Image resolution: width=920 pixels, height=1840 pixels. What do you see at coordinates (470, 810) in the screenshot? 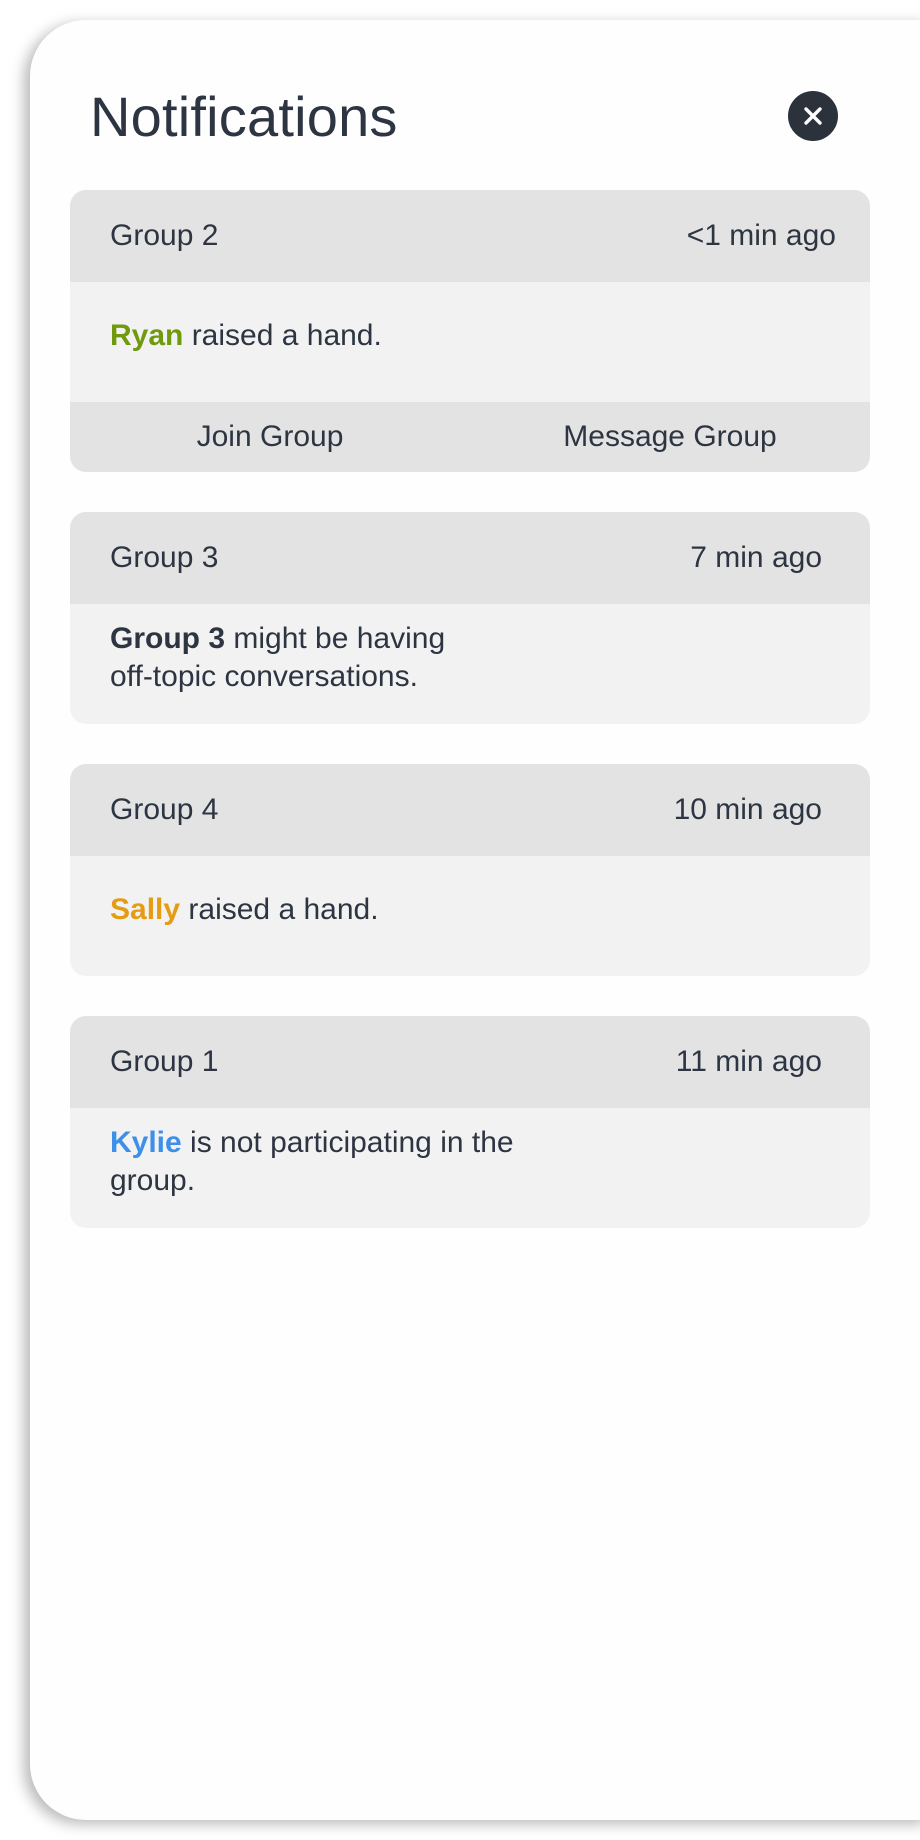
I see `card-header: Group 4 10 min ago` at bounding box center [470, 810].